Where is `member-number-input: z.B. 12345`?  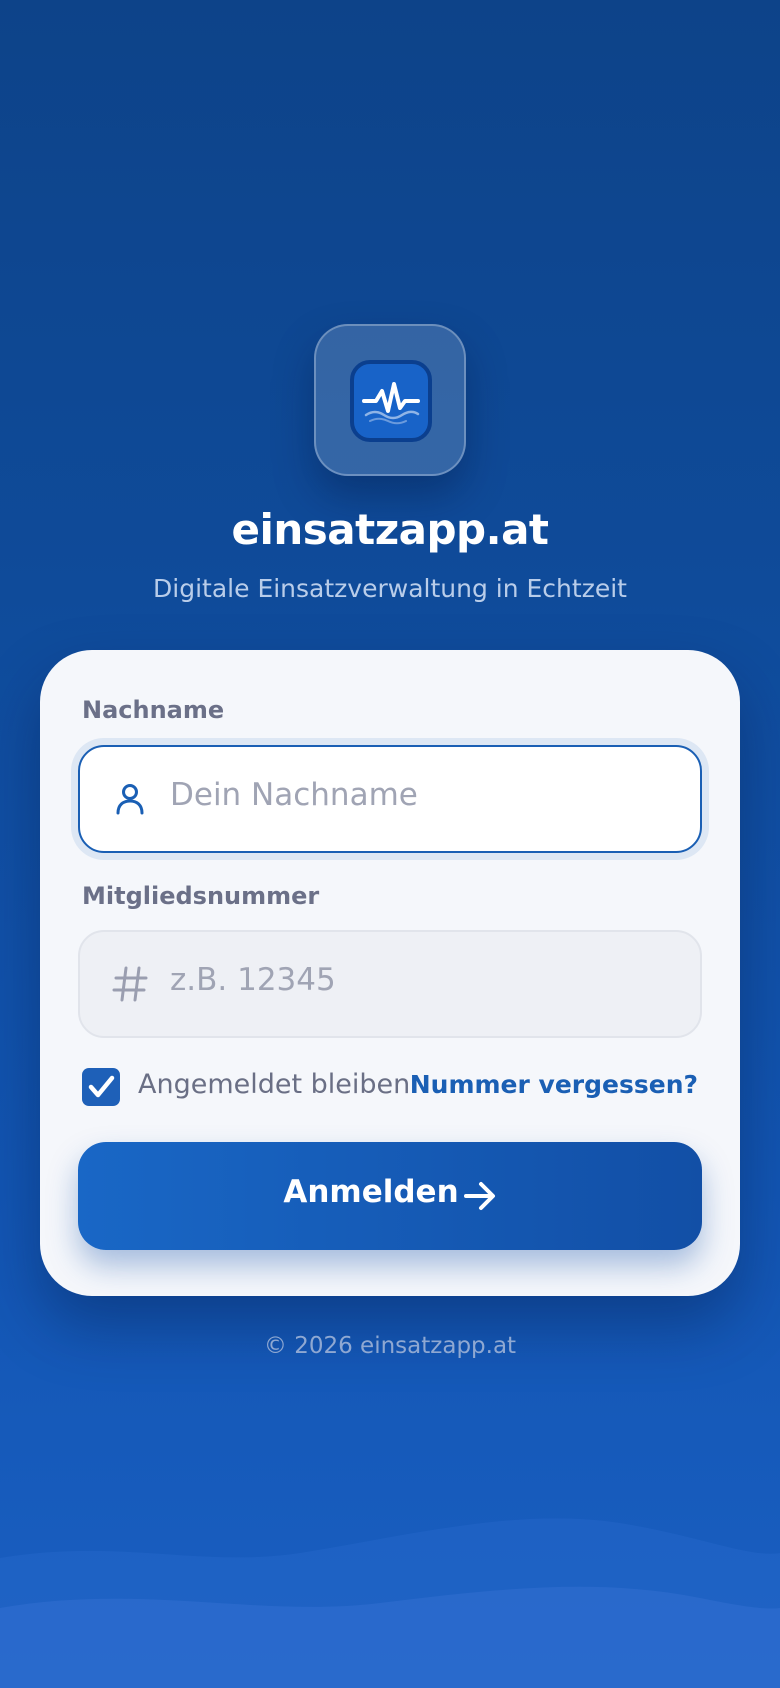
member-number-input: z.B. 12345 is located at coordinates (253, 980).